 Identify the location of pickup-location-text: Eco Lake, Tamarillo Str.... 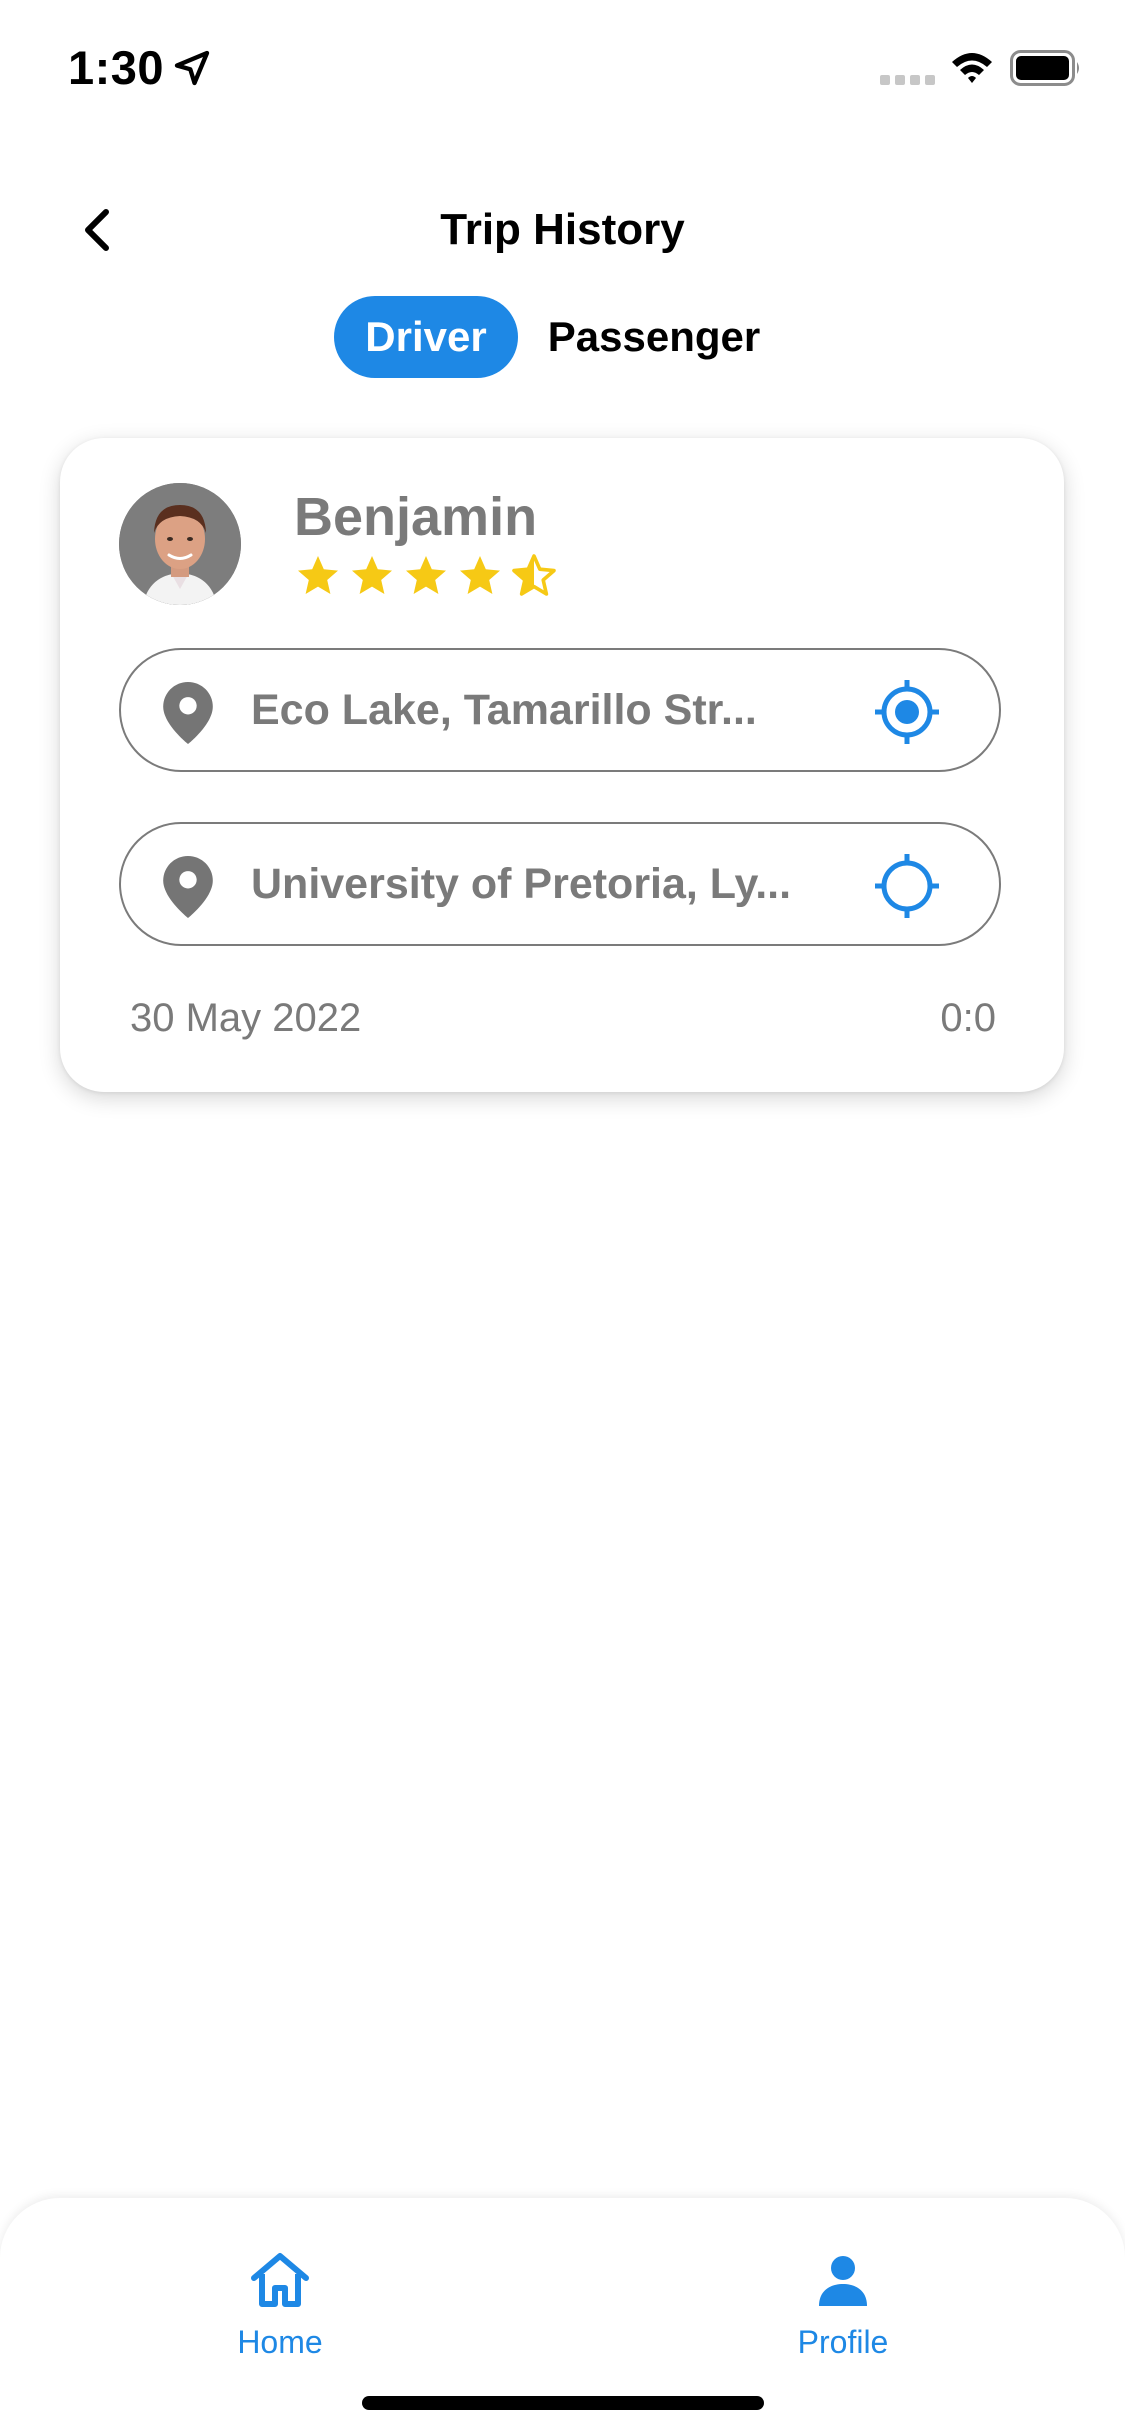
(504, 710).